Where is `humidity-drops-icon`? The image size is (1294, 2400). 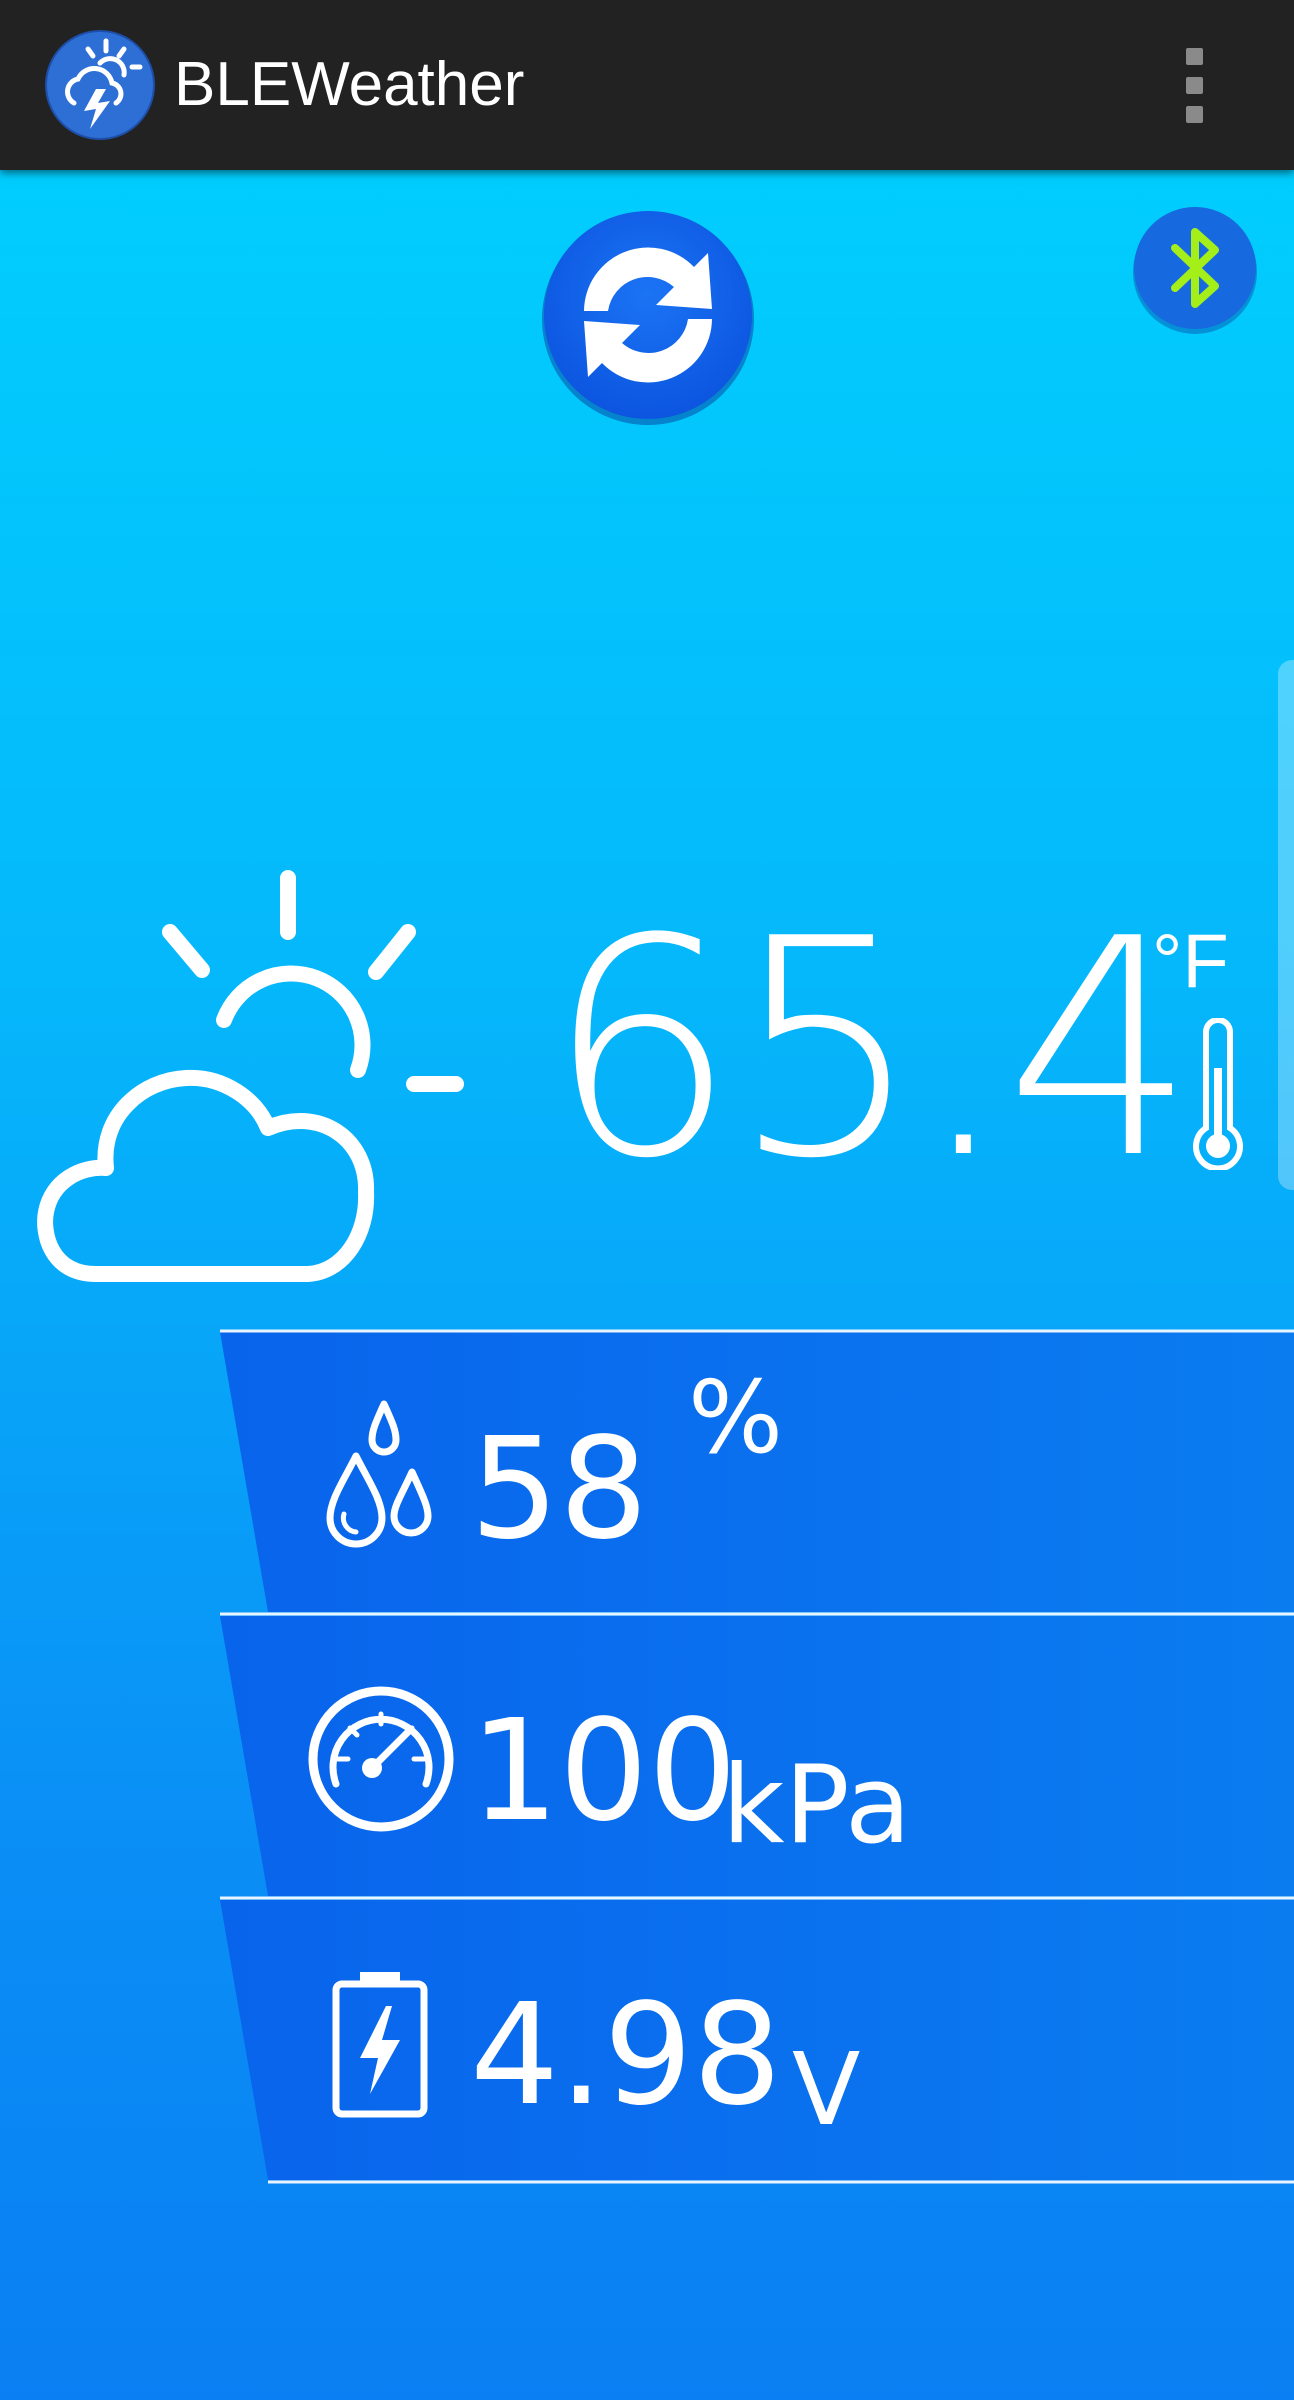 humidity-drops-icon is located at coordinates (379, 1474).